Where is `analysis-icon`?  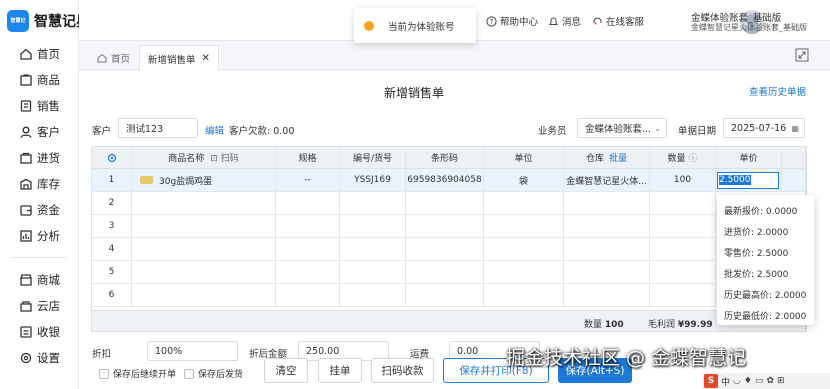 analysis-icon is located at coordinates (26, 236).